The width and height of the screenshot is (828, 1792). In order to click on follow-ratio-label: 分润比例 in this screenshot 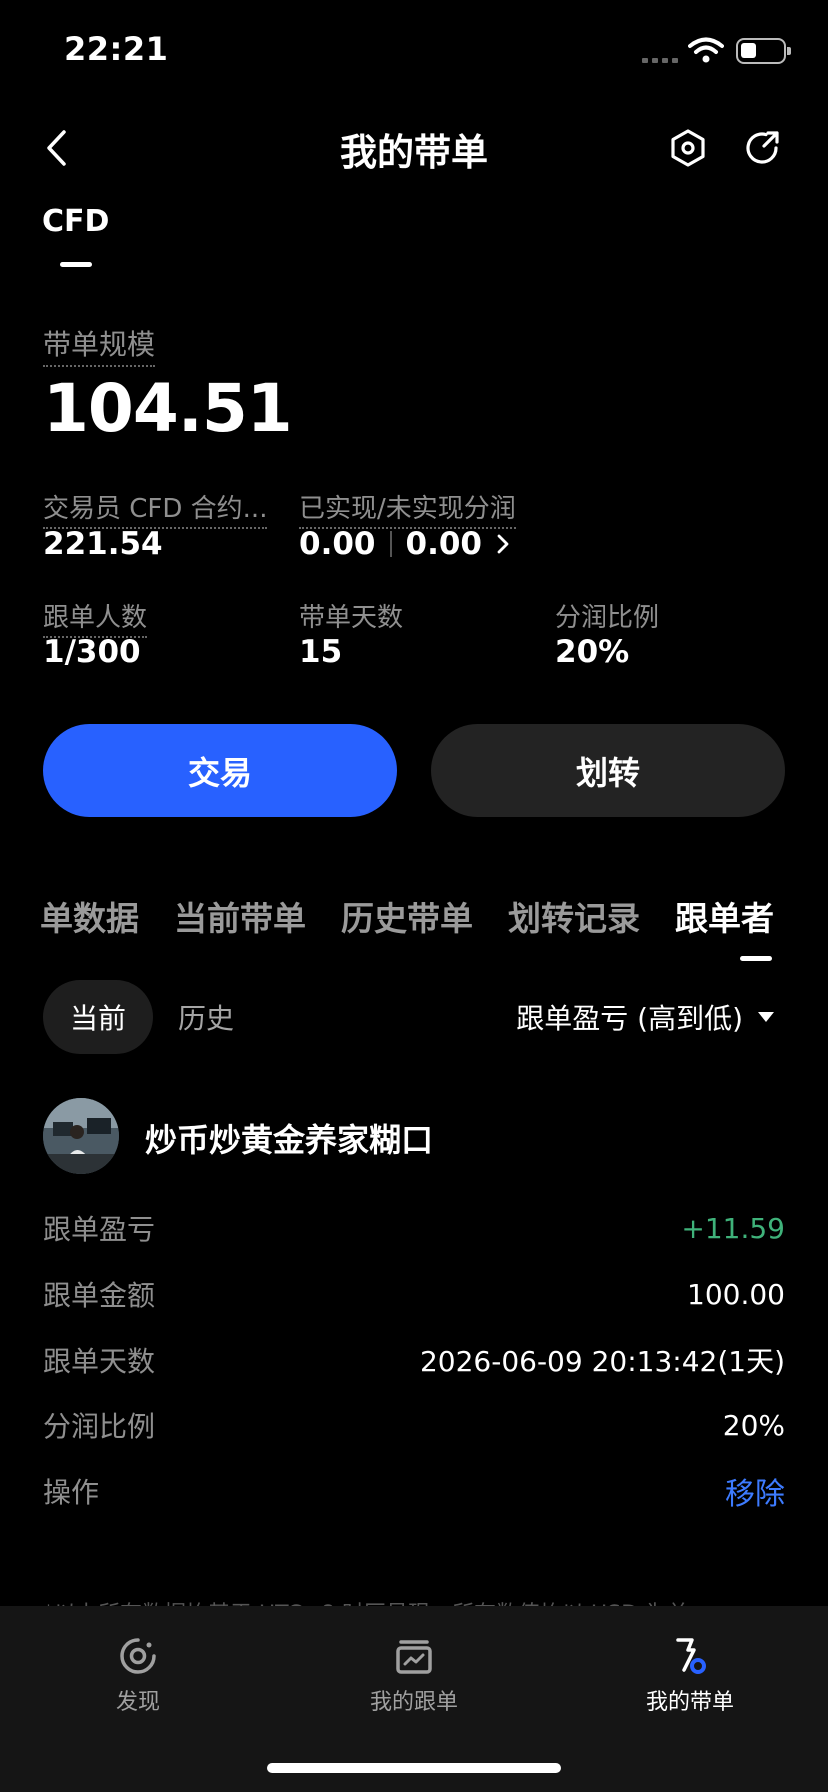, I will do `click(99, 1426)`.